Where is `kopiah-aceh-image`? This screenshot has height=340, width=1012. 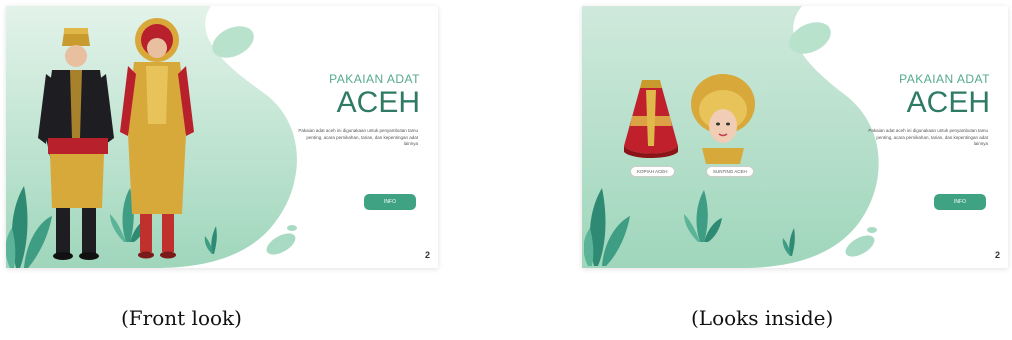 kopiah-aceh-image is located at coordinates (651, 119).